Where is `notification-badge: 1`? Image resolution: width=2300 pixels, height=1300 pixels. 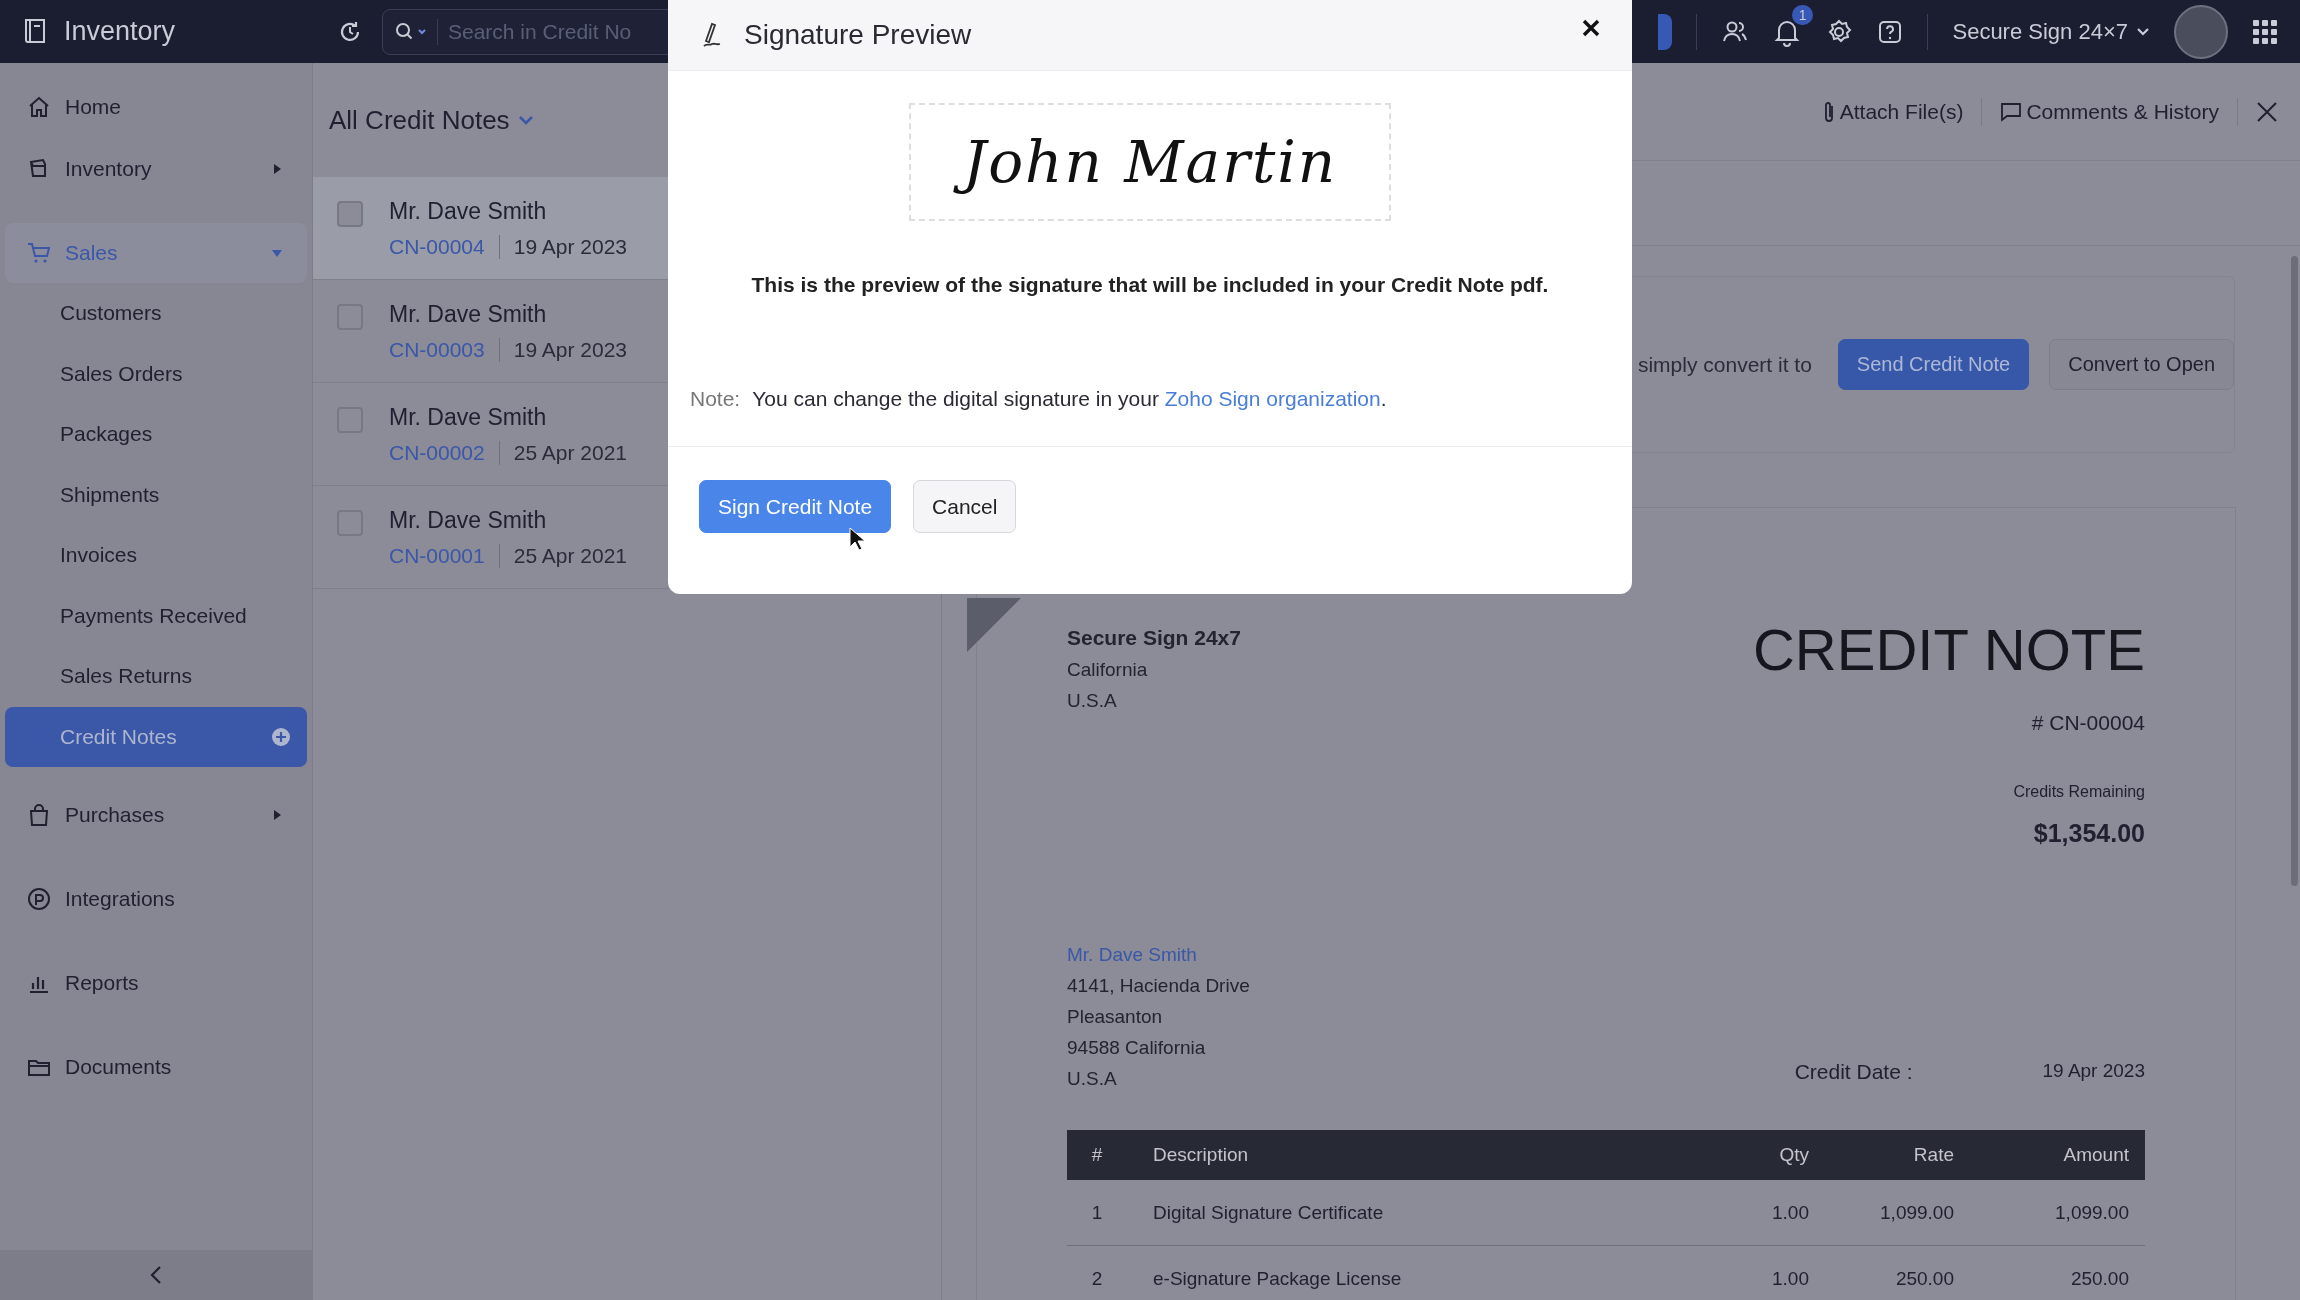 notification-badge: 1 is located at coordinates (1802, 14).